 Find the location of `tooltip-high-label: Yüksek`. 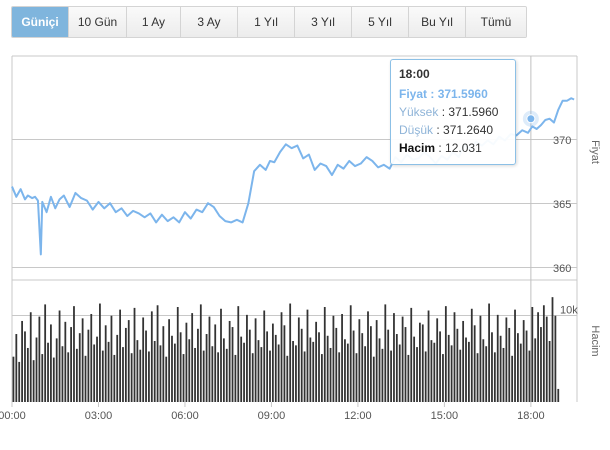

tooltip-high-label: Yüksek is located at coordinates (419, 112).